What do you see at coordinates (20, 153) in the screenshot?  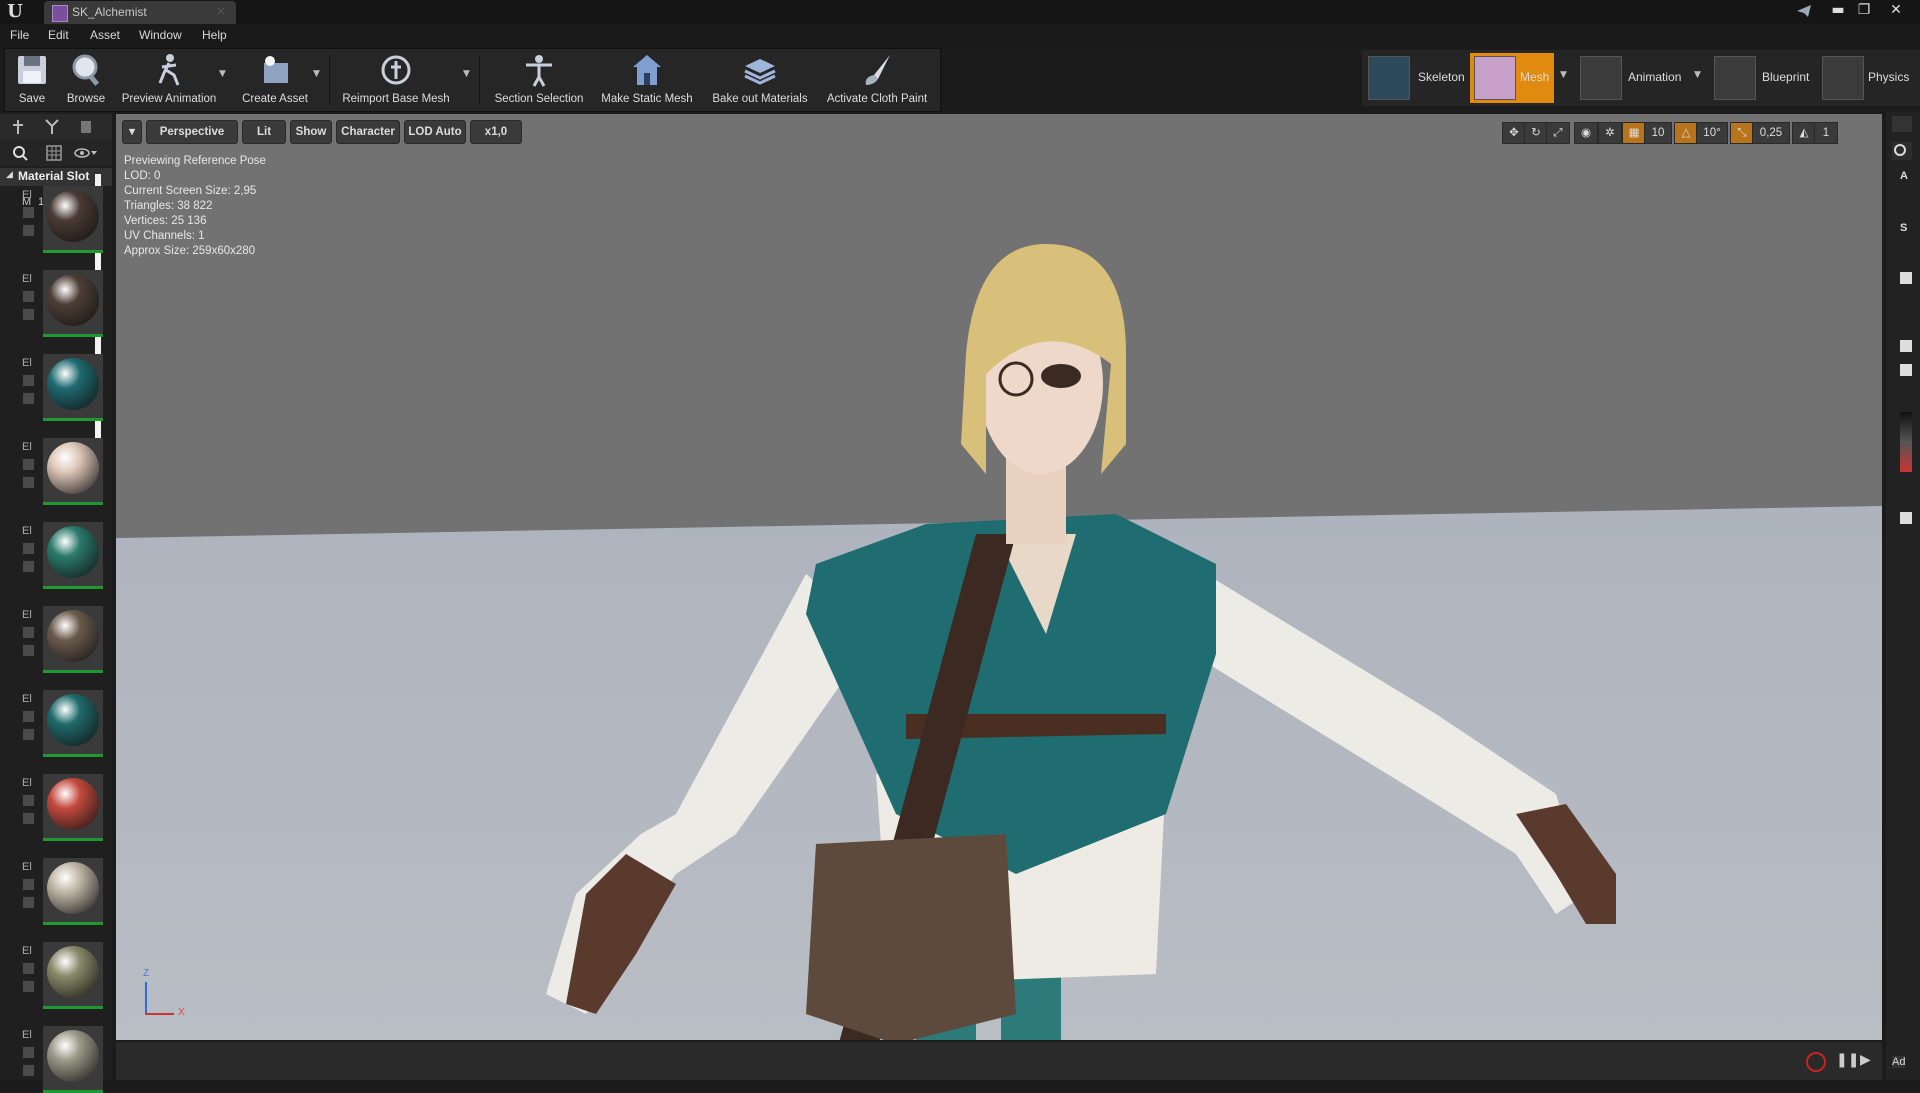 I see `search-icon` at bounding box center [20, 153].